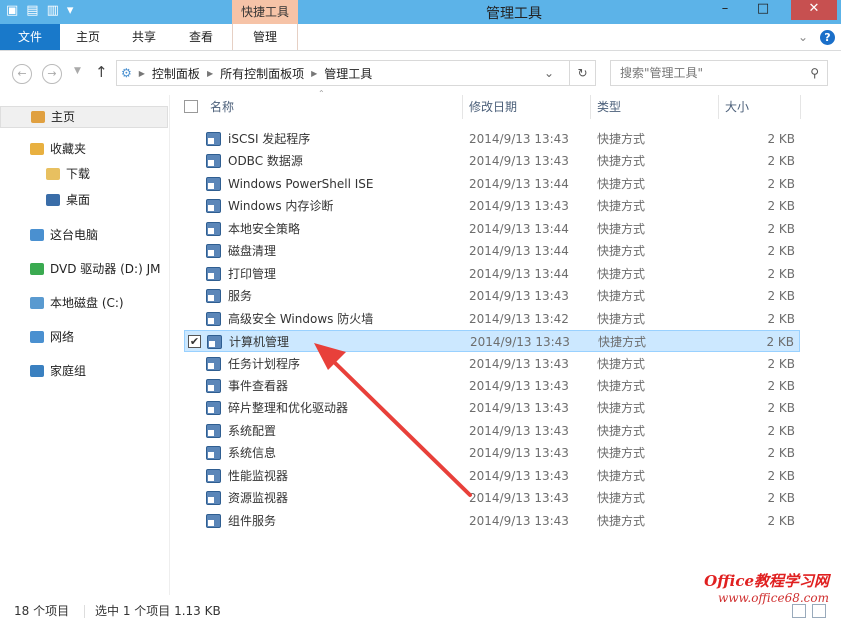 The height and width of the screenshot is (623, 841). Describe the element at coordinates (819, 611) in the screenshot. I see `large-icons-view-button` at that location.